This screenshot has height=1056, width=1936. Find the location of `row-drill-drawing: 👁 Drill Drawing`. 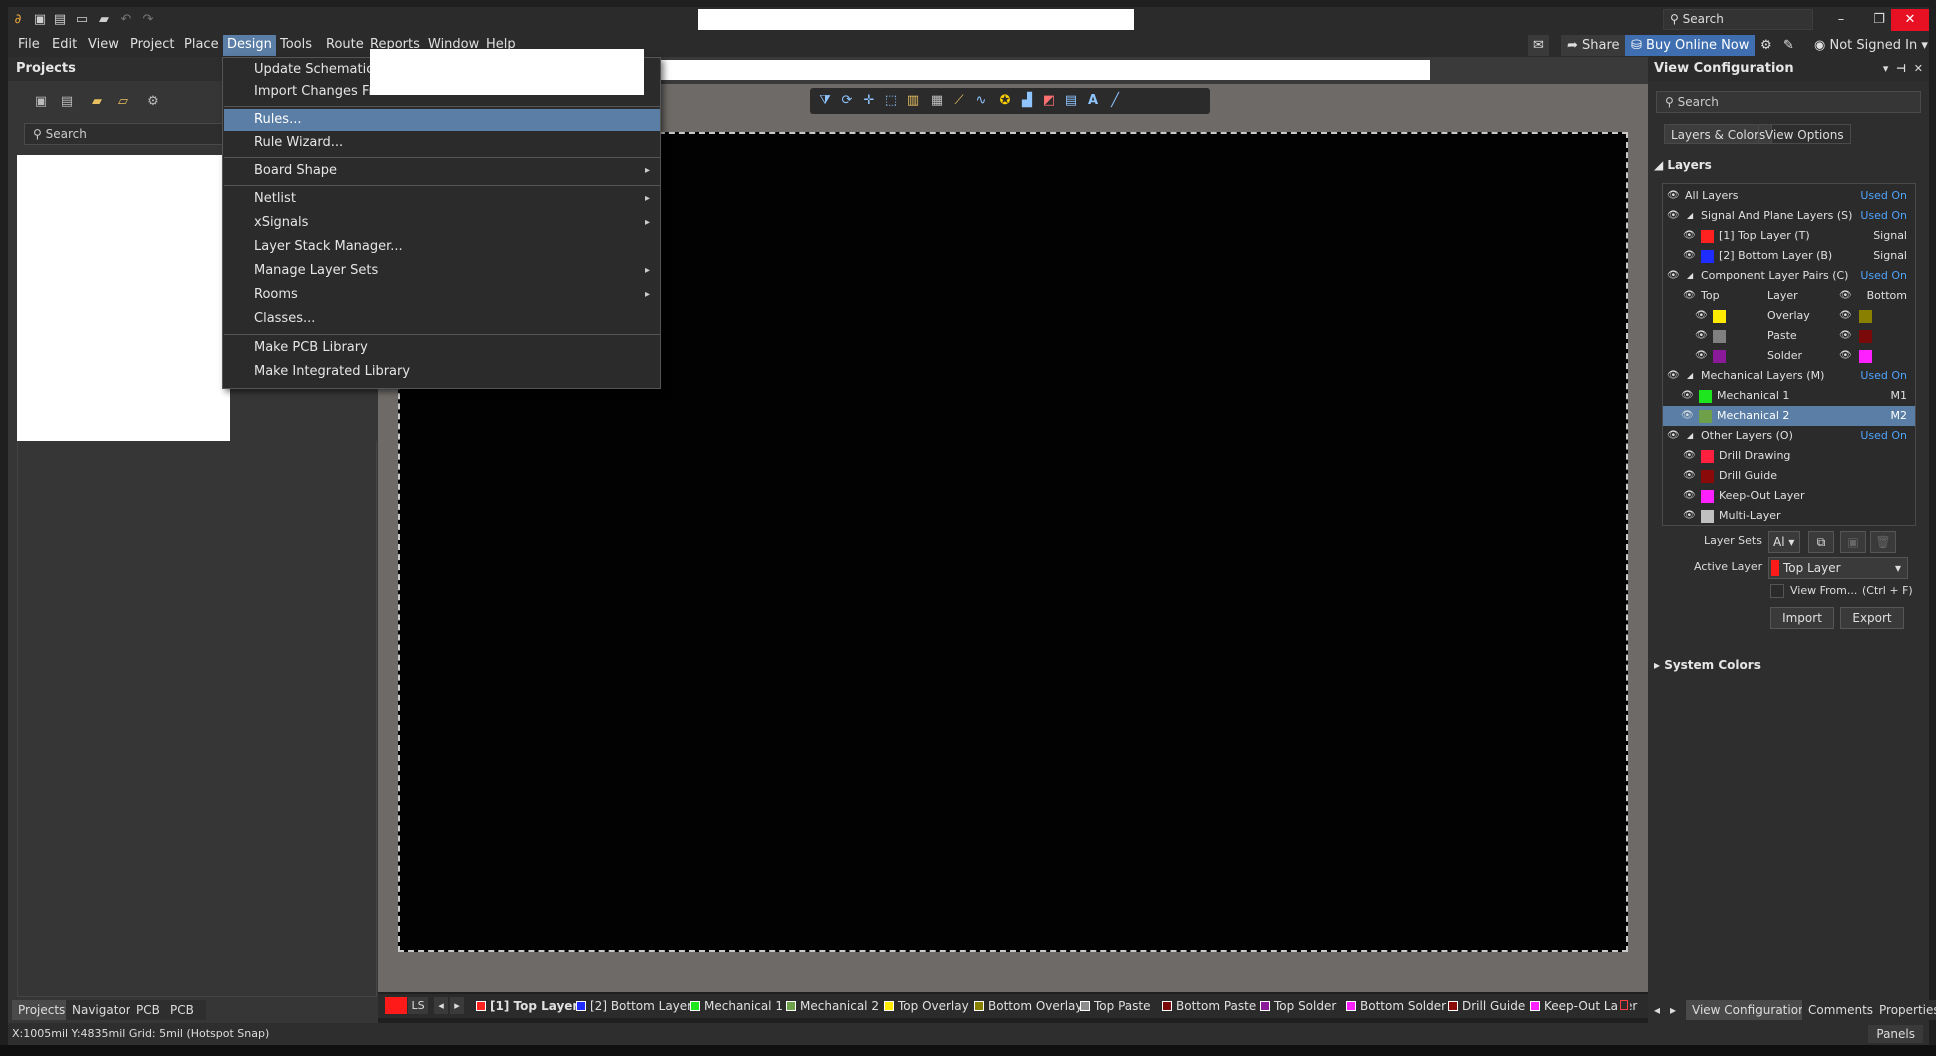

row-drill-drawing: 👁 Drill Drawing is located at coordinates (1789, 456).